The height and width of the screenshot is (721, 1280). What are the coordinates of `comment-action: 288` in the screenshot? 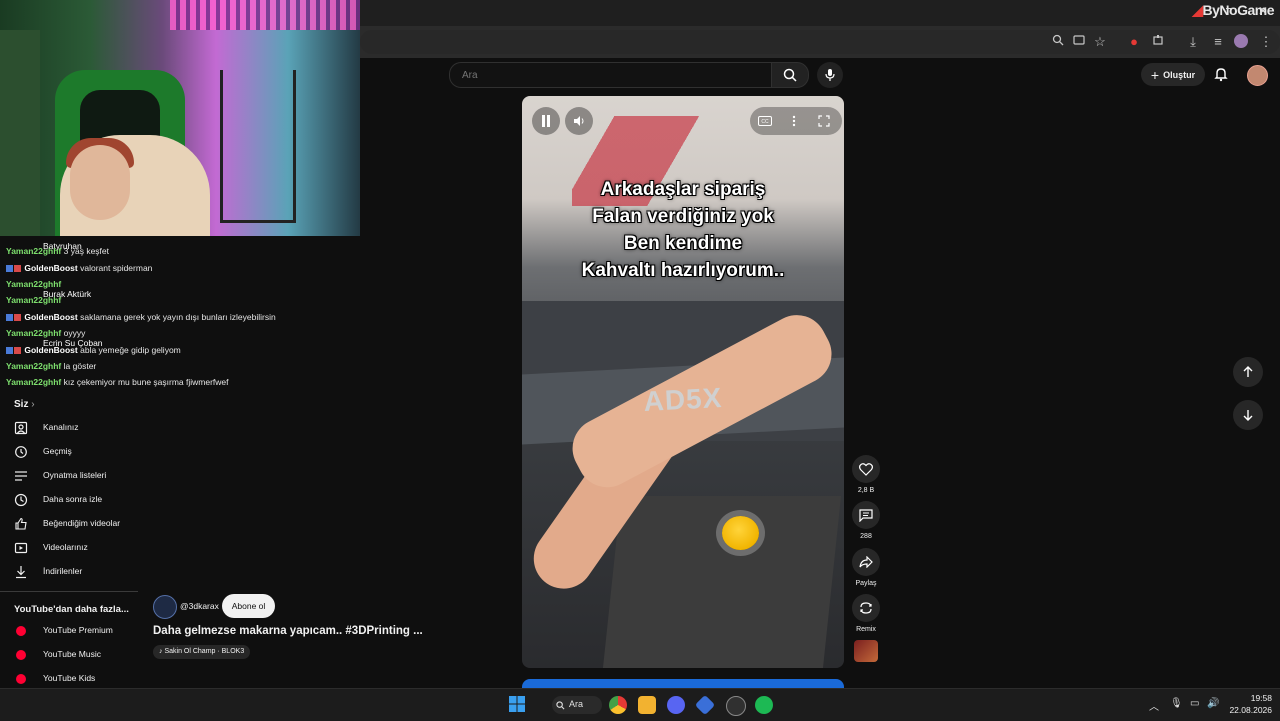 It's located at (866, 520).